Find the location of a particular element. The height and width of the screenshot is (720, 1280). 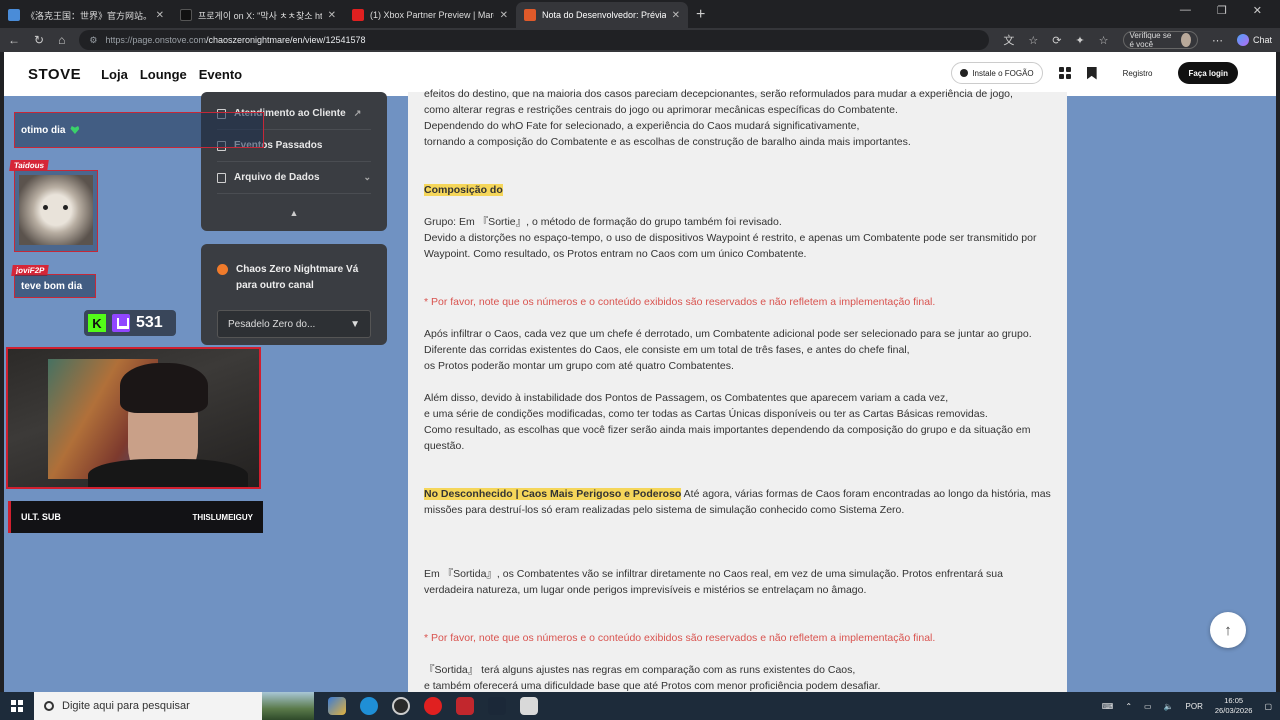

game-app-icon is located at coordinates (529, 706).